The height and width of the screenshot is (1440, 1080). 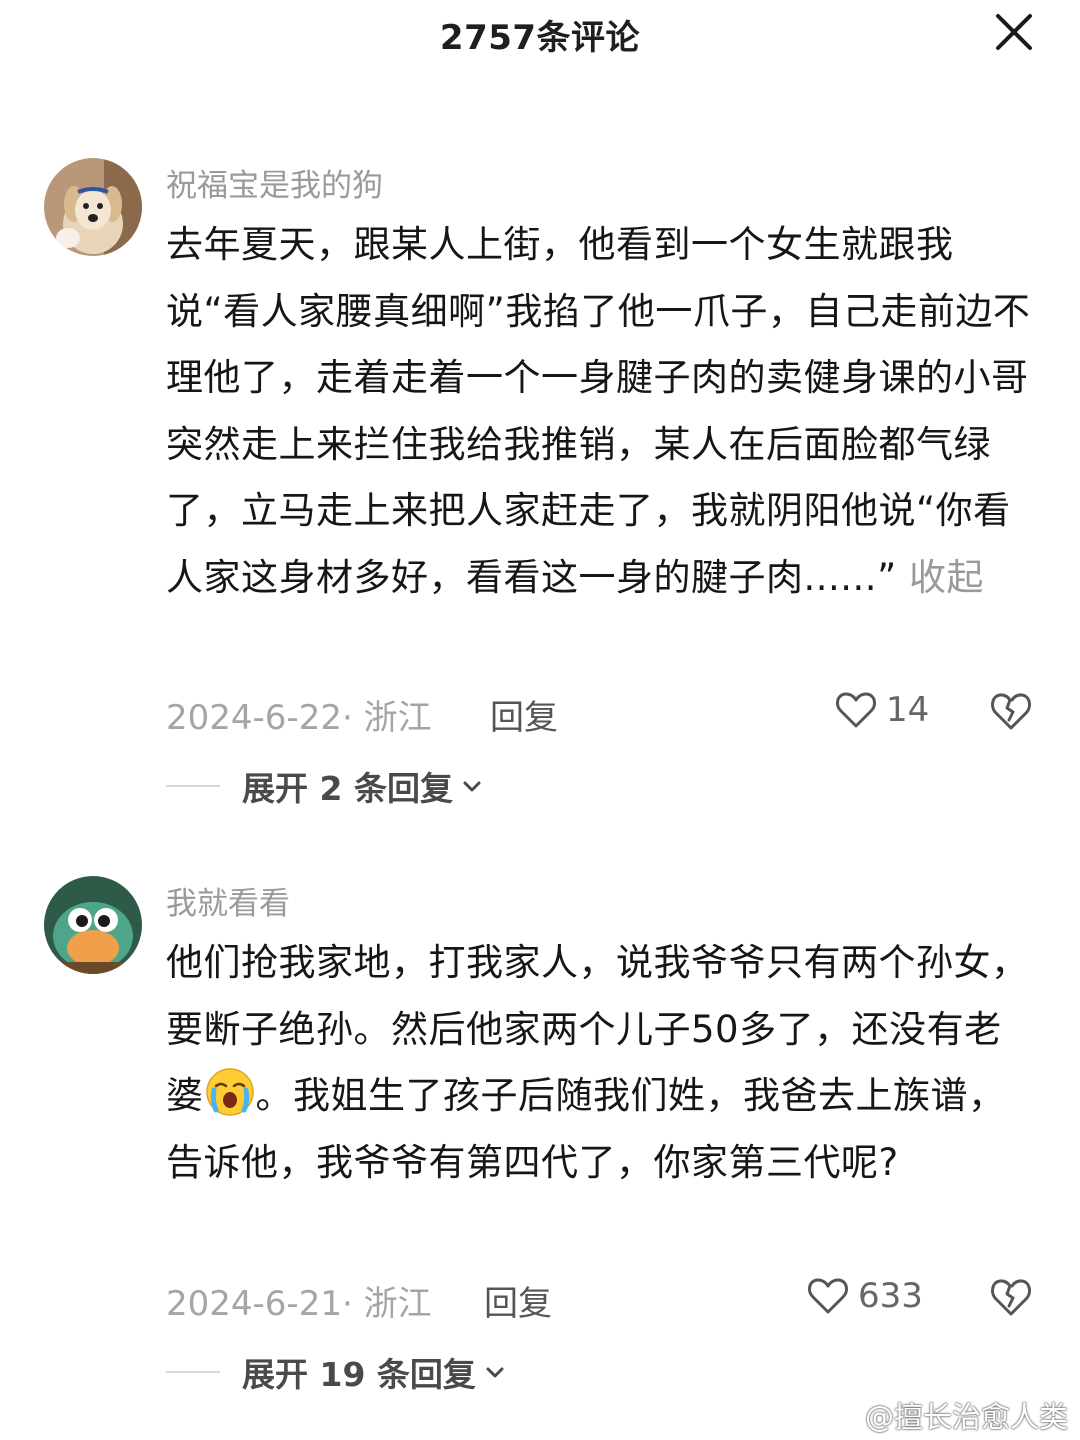 I want to click on comments-header: 2757条评论, so click(x=540, y=31).